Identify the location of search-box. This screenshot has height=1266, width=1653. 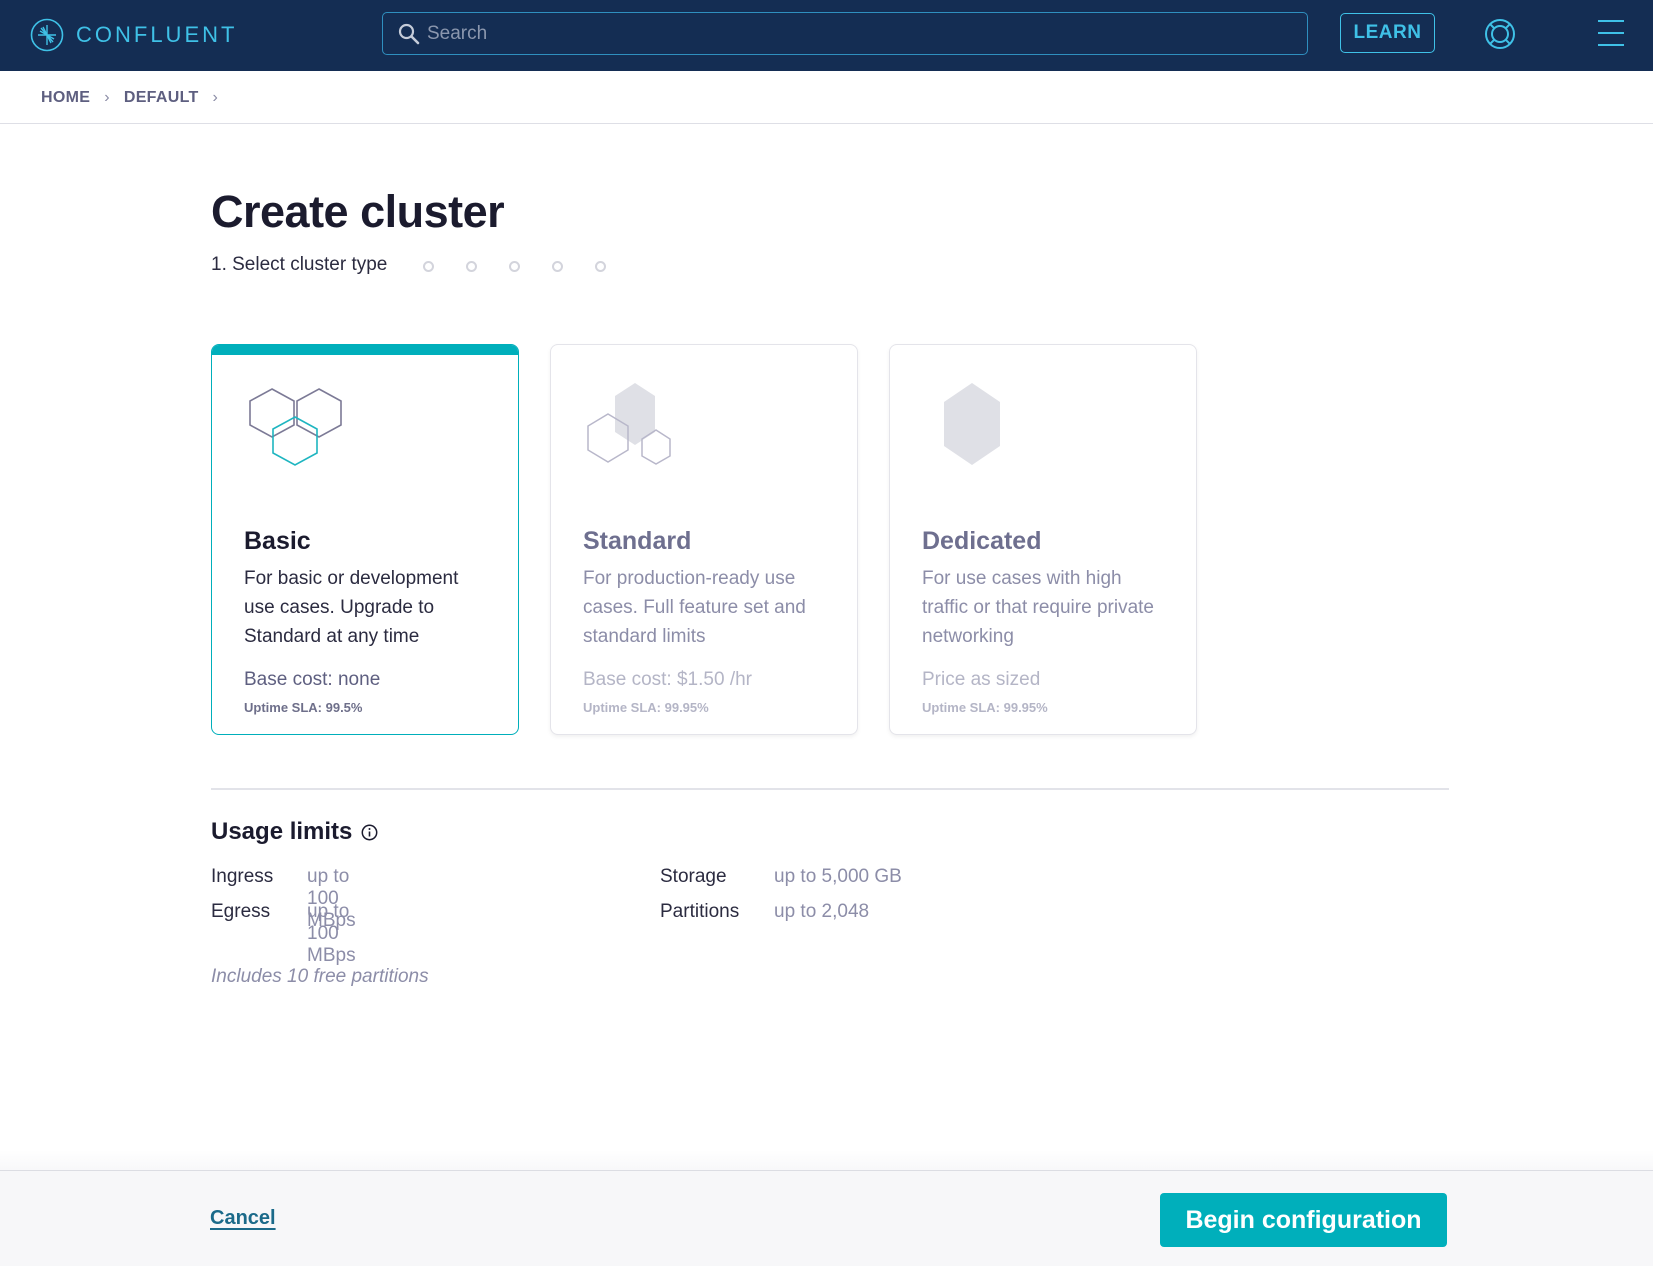
(845, 33).